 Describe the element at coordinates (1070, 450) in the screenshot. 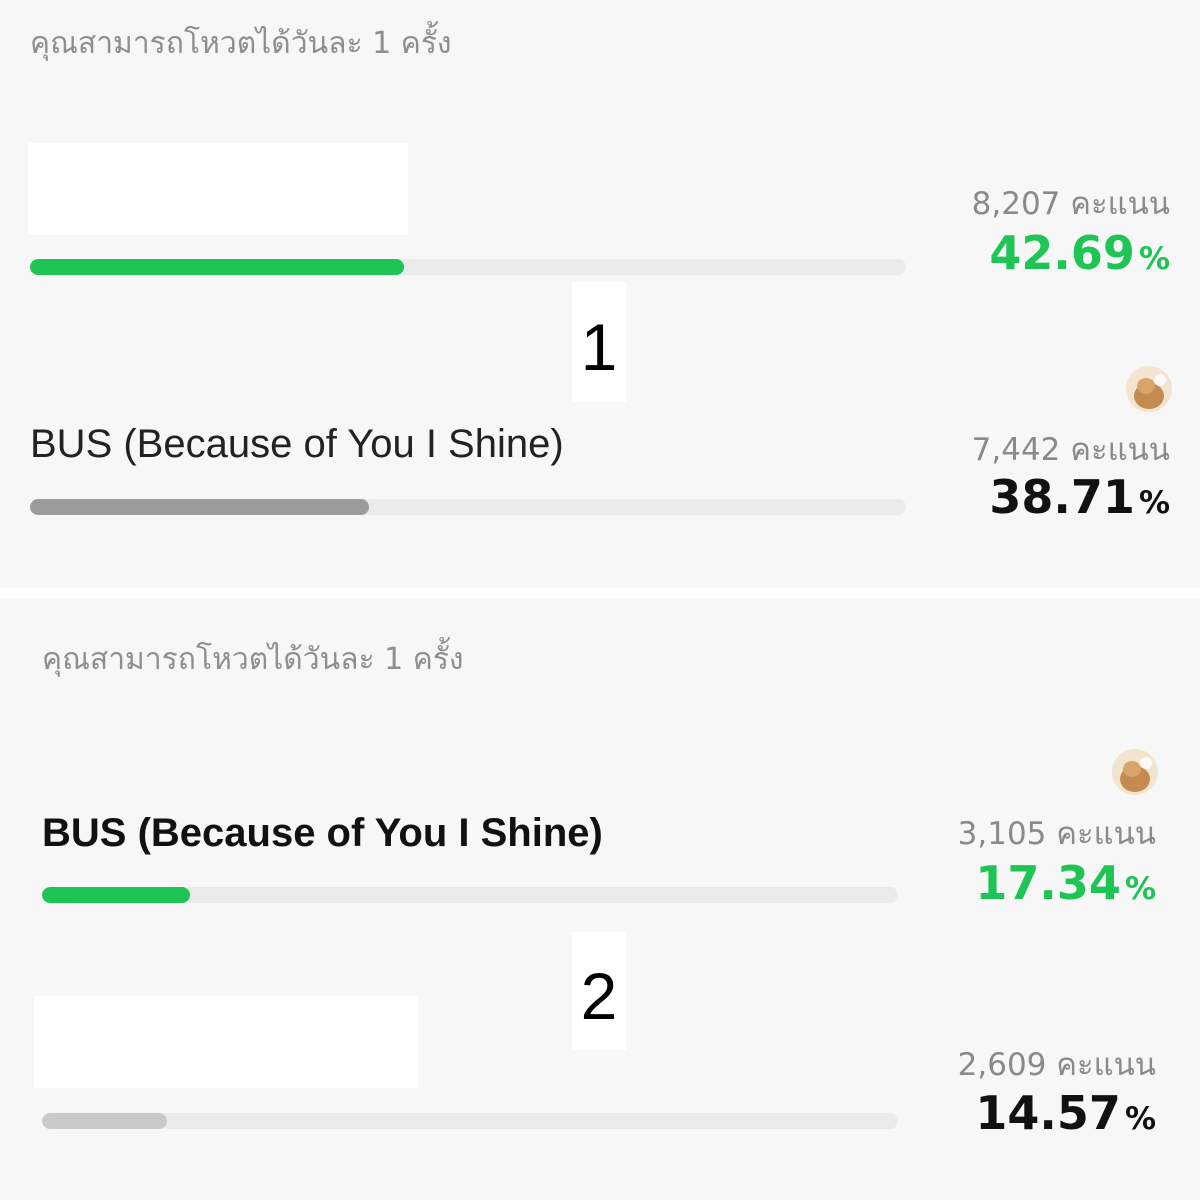

I see `vote-count: 7,442 คะแนน` at that location.